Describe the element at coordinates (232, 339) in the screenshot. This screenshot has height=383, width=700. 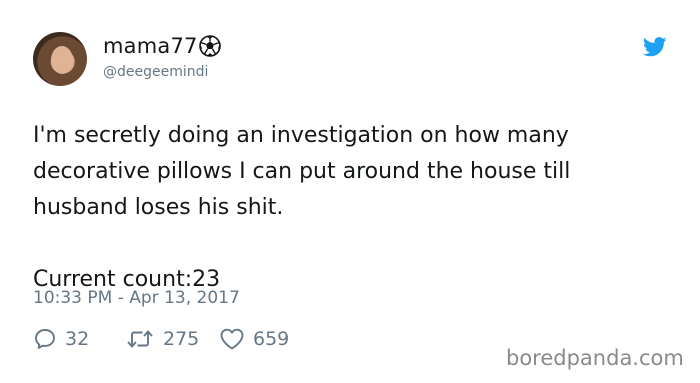
I see `heart-icon` at that location.